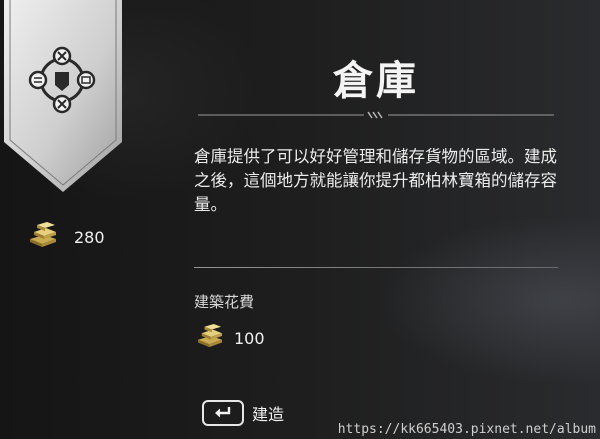  Describe the element at coordinates (376, 111) in the screenshot. I see `title-ornament-divider` at that location.